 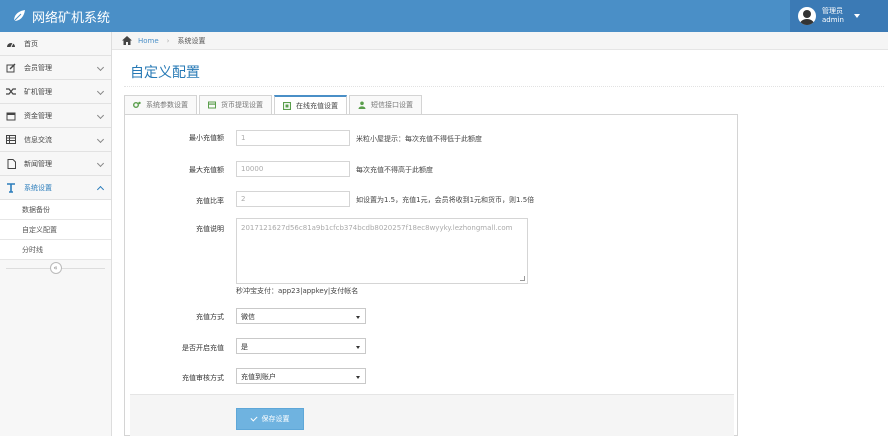 What do you see at coordinates (212, 105) in the screenshot?
I see `credit-card-icon` at bounding box center [212, 105].